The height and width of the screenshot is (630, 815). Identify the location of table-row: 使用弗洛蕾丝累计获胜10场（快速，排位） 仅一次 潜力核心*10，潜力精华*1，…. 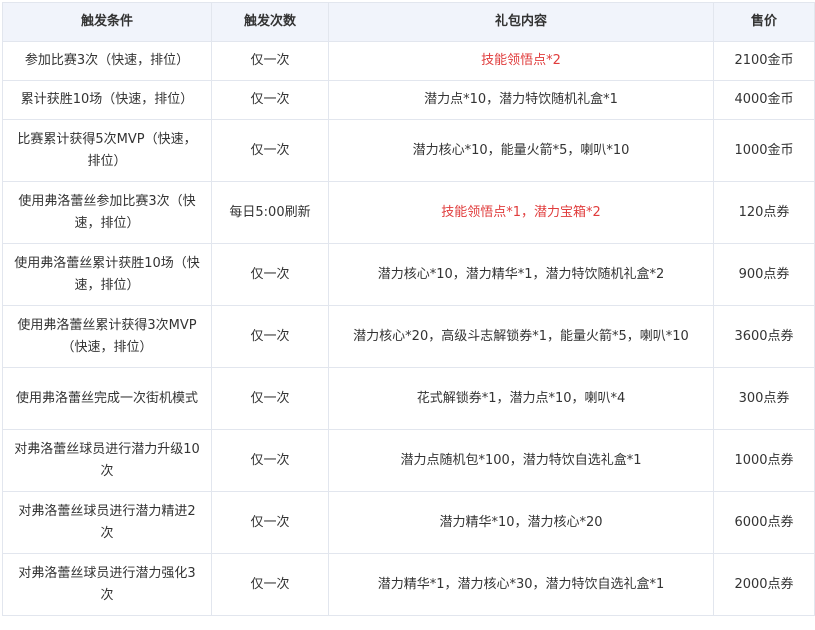
(408, 274).